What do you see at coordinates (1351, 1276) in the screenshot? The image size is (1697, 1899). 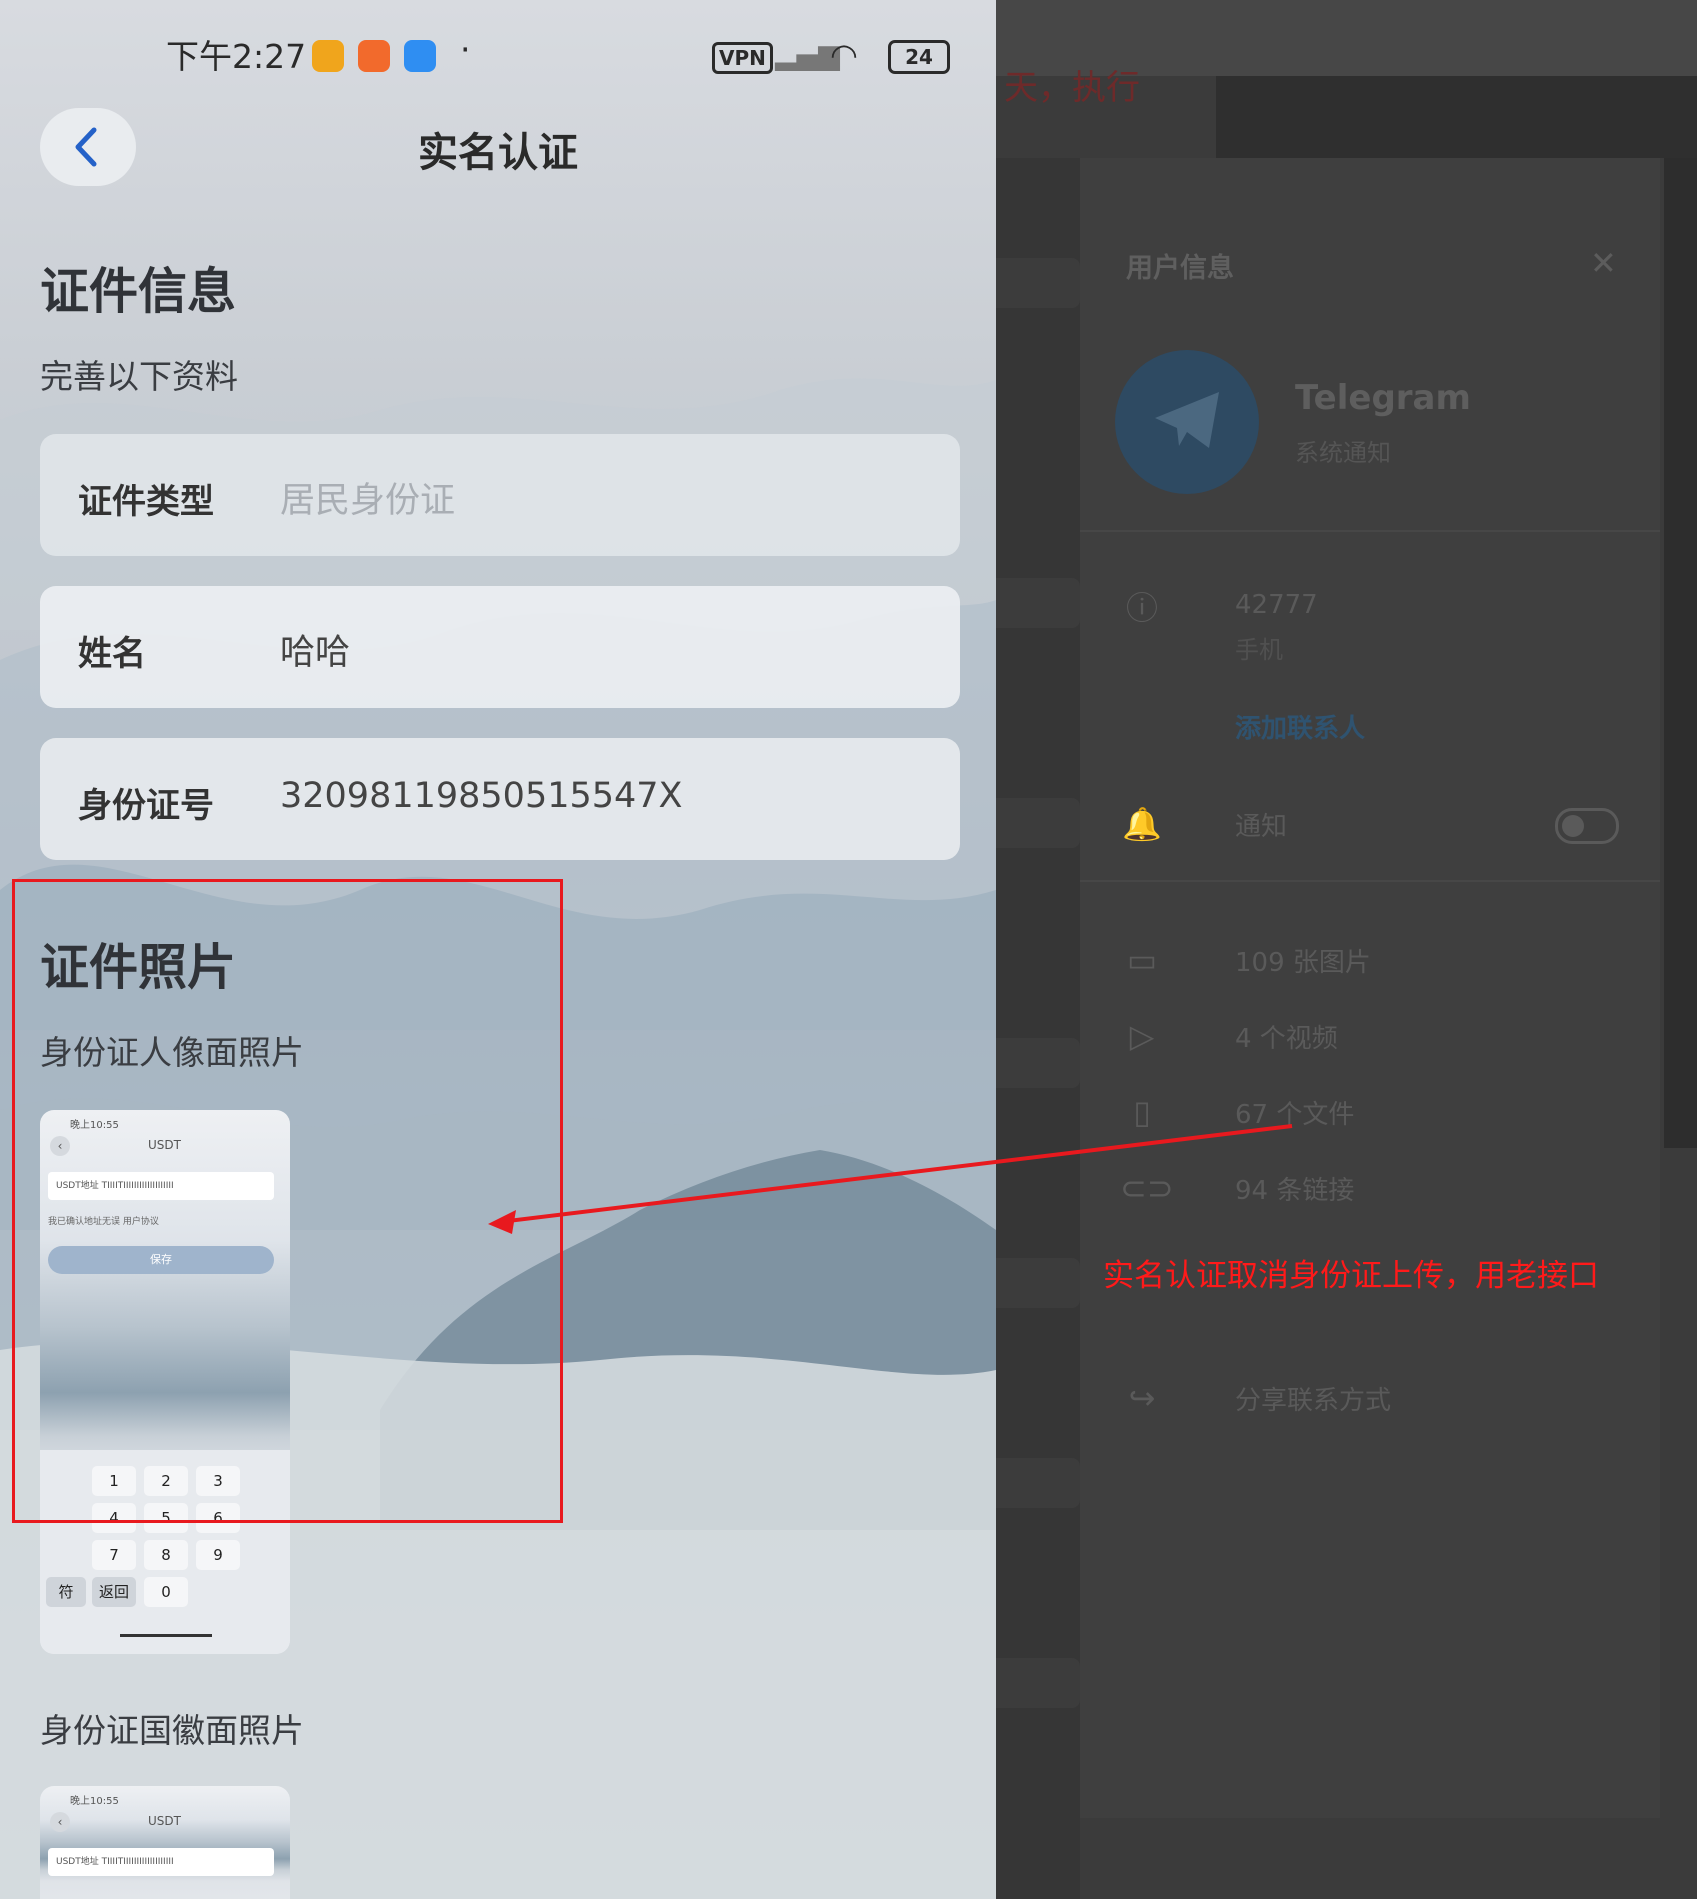 I see `annotation-note: 实名认证取消身份证上传，用老接口` at bounding box center [1351, 1276].